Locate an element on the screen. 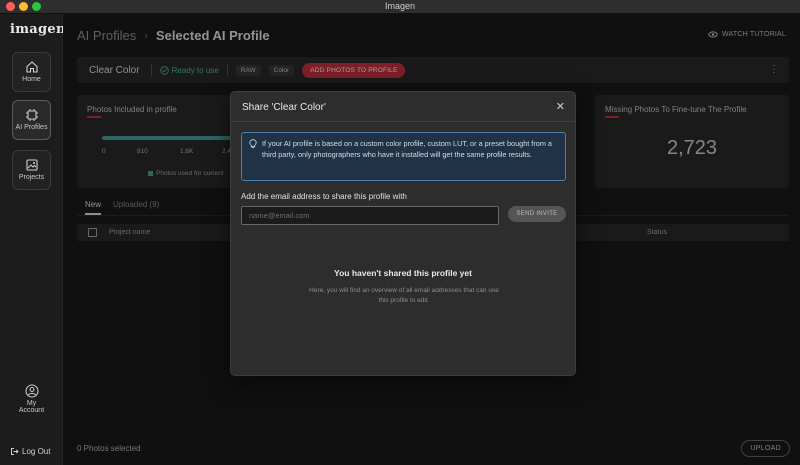 The image size is (800, 465). empty-state-title: You haven't shared this profile yet is located at coordinates (403, 273).